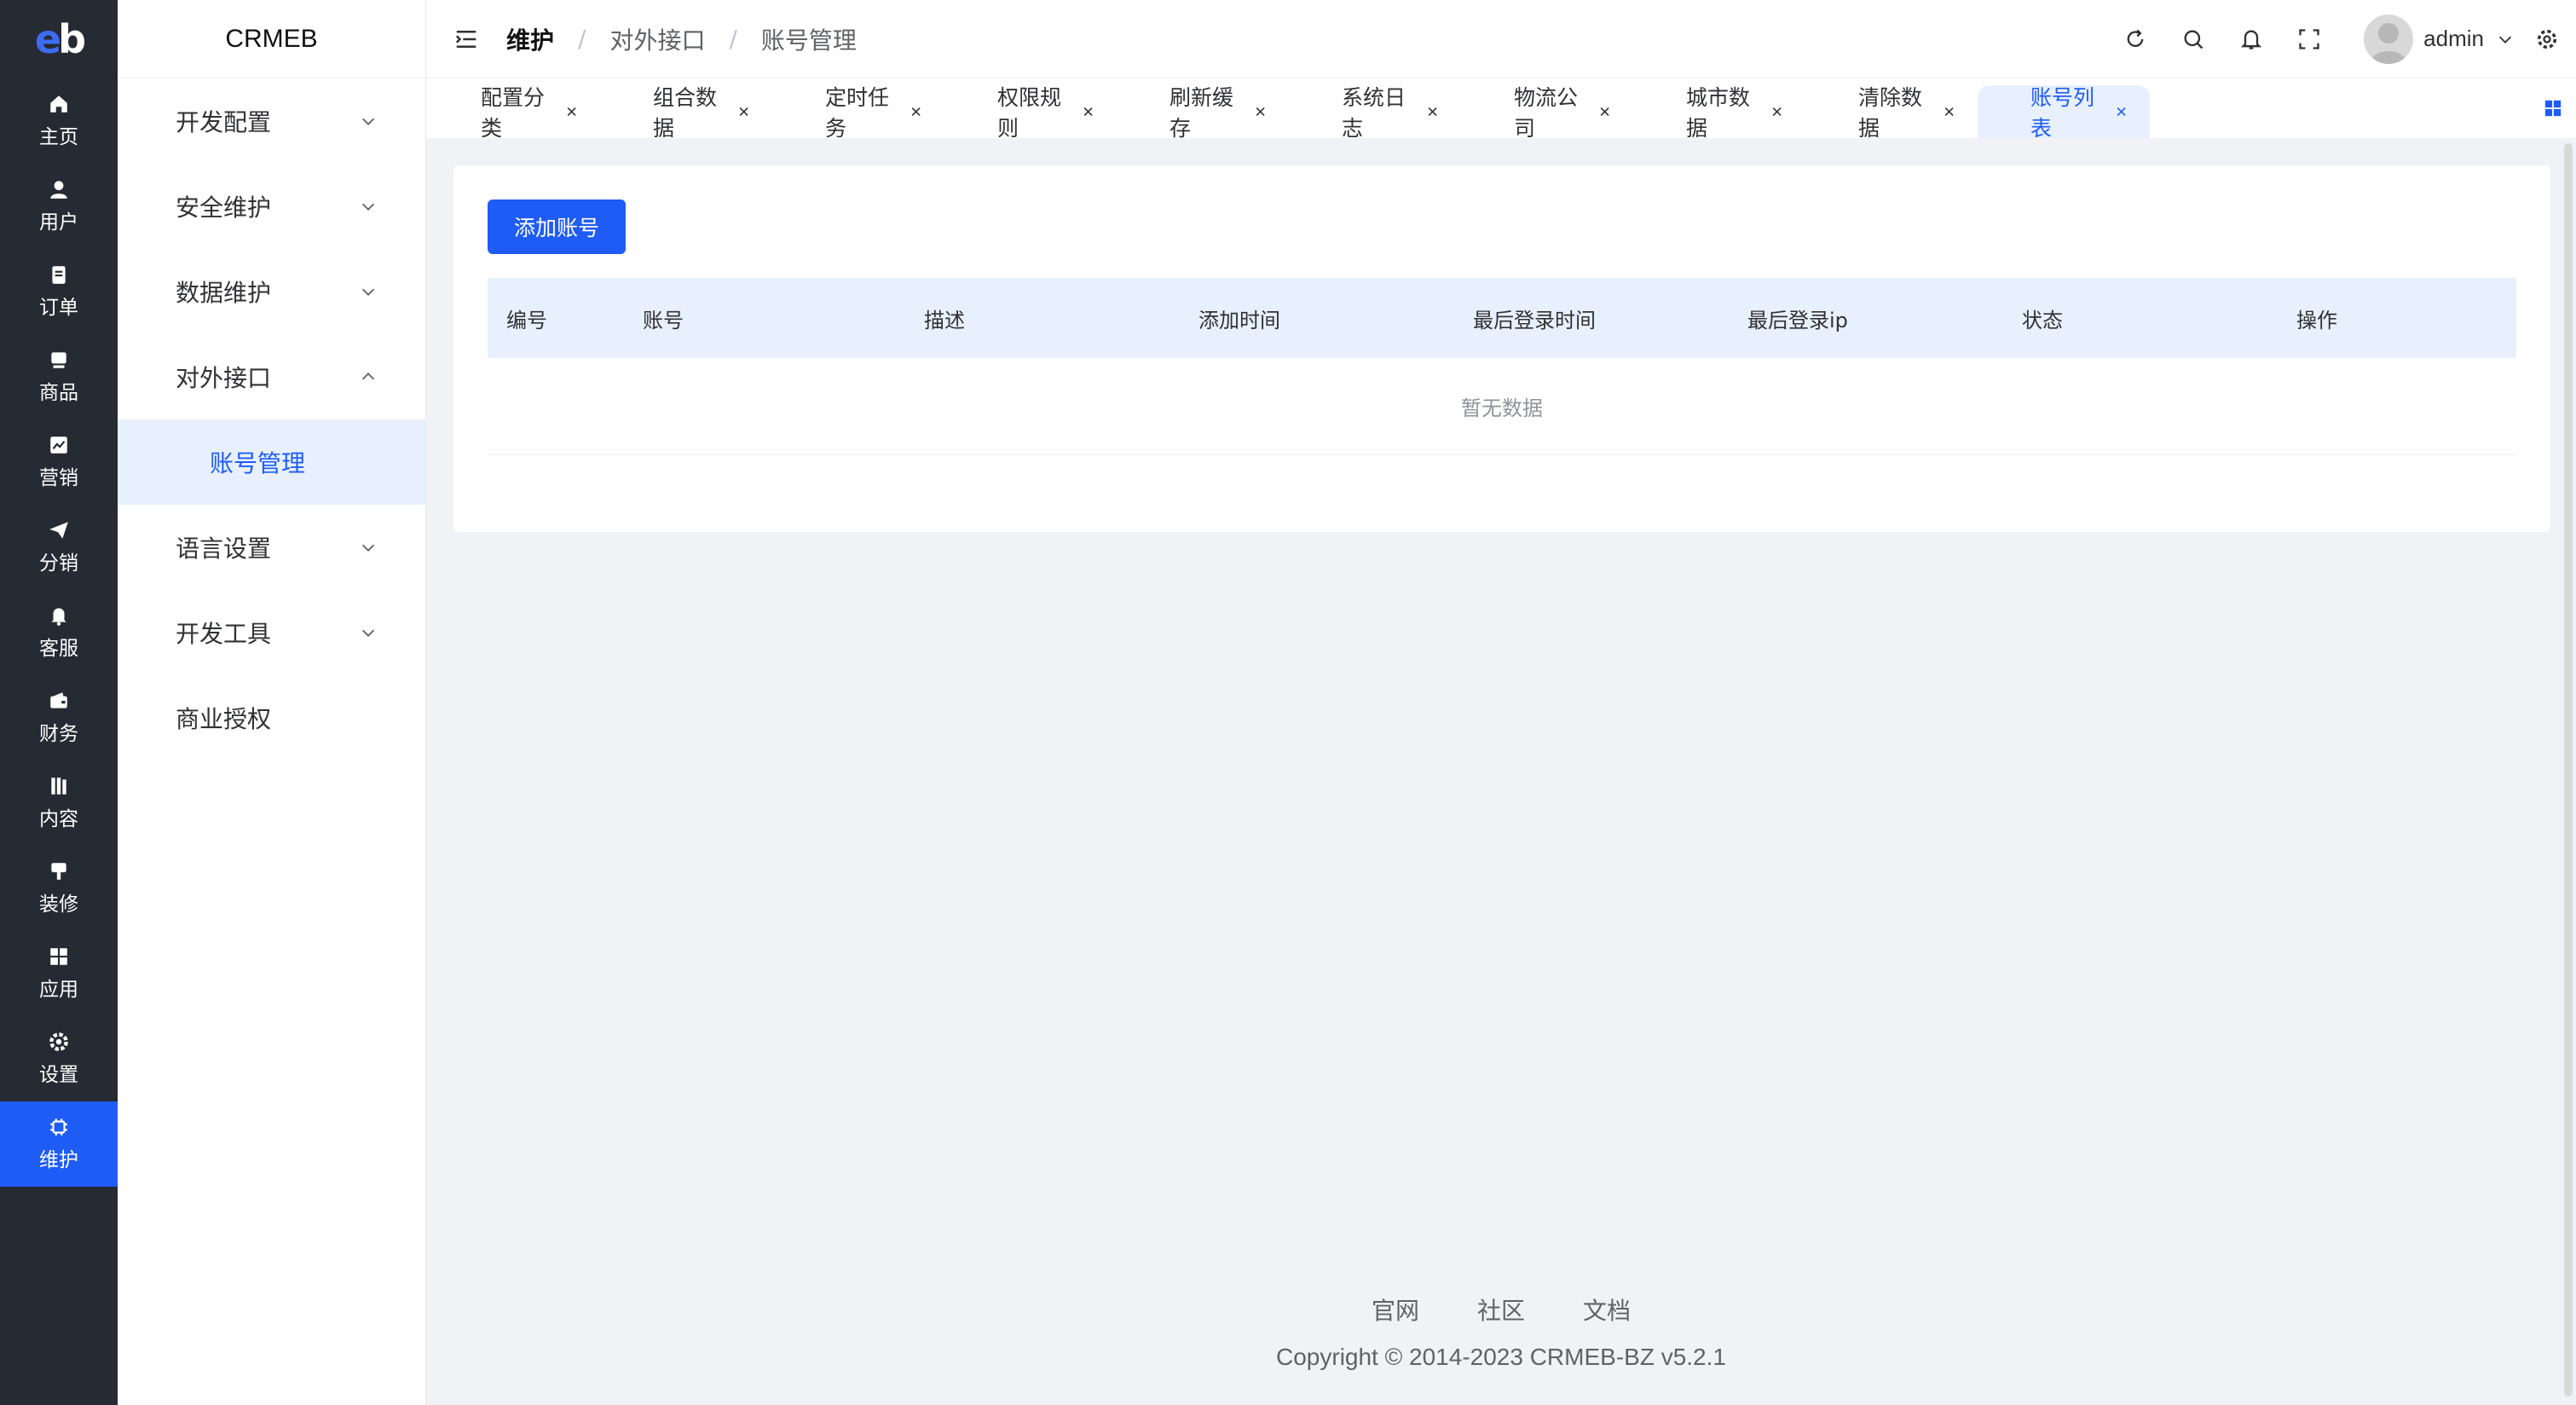 Image resolution: width=2576 pixels, height=1405 pixels. What do you see at coordinates (2309, 39) in the screenshot?
I see `fullscreen-icon` at bounding box center [2309, 39].